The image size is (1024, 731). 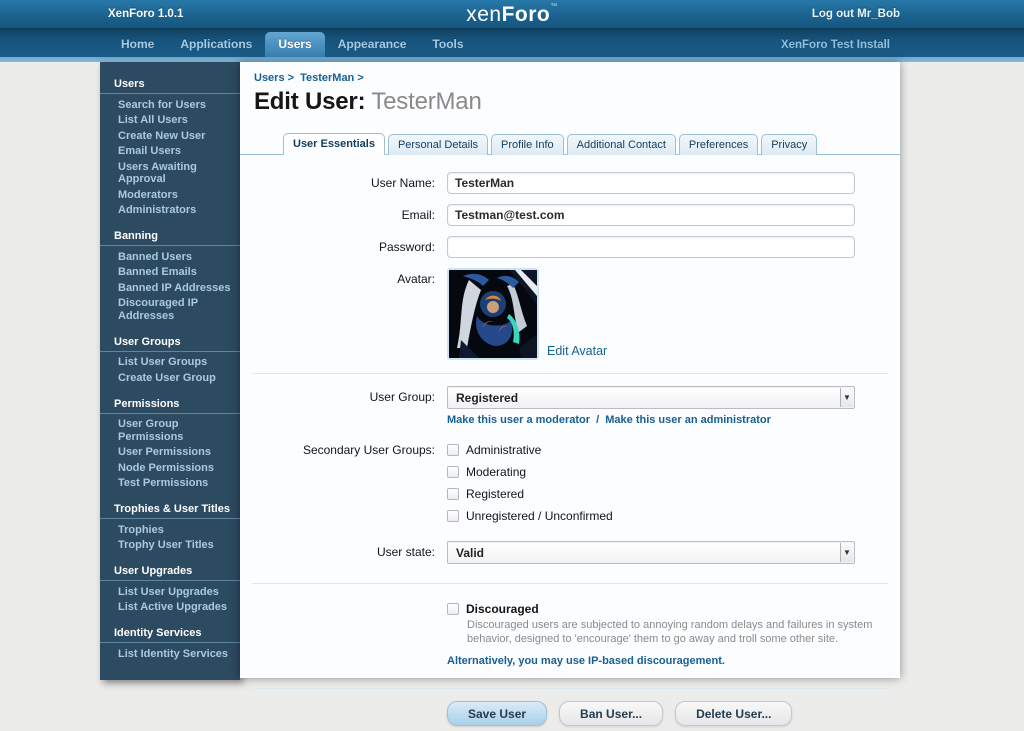 I want to click on sidebar-section-identity-services: Identity Services List Identity Services, so click(x=170, y=642).